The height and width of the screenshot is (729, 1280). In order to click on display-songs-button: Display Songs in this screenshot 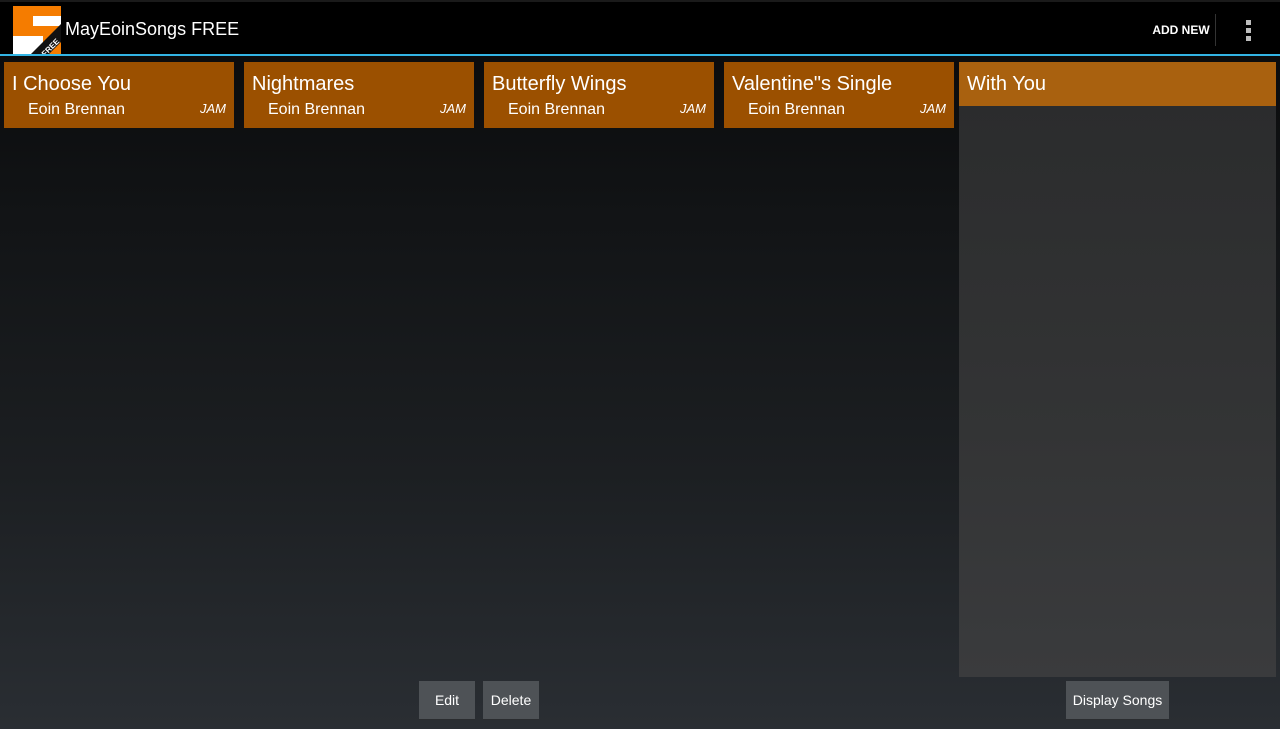, I will do `click(1117, 700)`.